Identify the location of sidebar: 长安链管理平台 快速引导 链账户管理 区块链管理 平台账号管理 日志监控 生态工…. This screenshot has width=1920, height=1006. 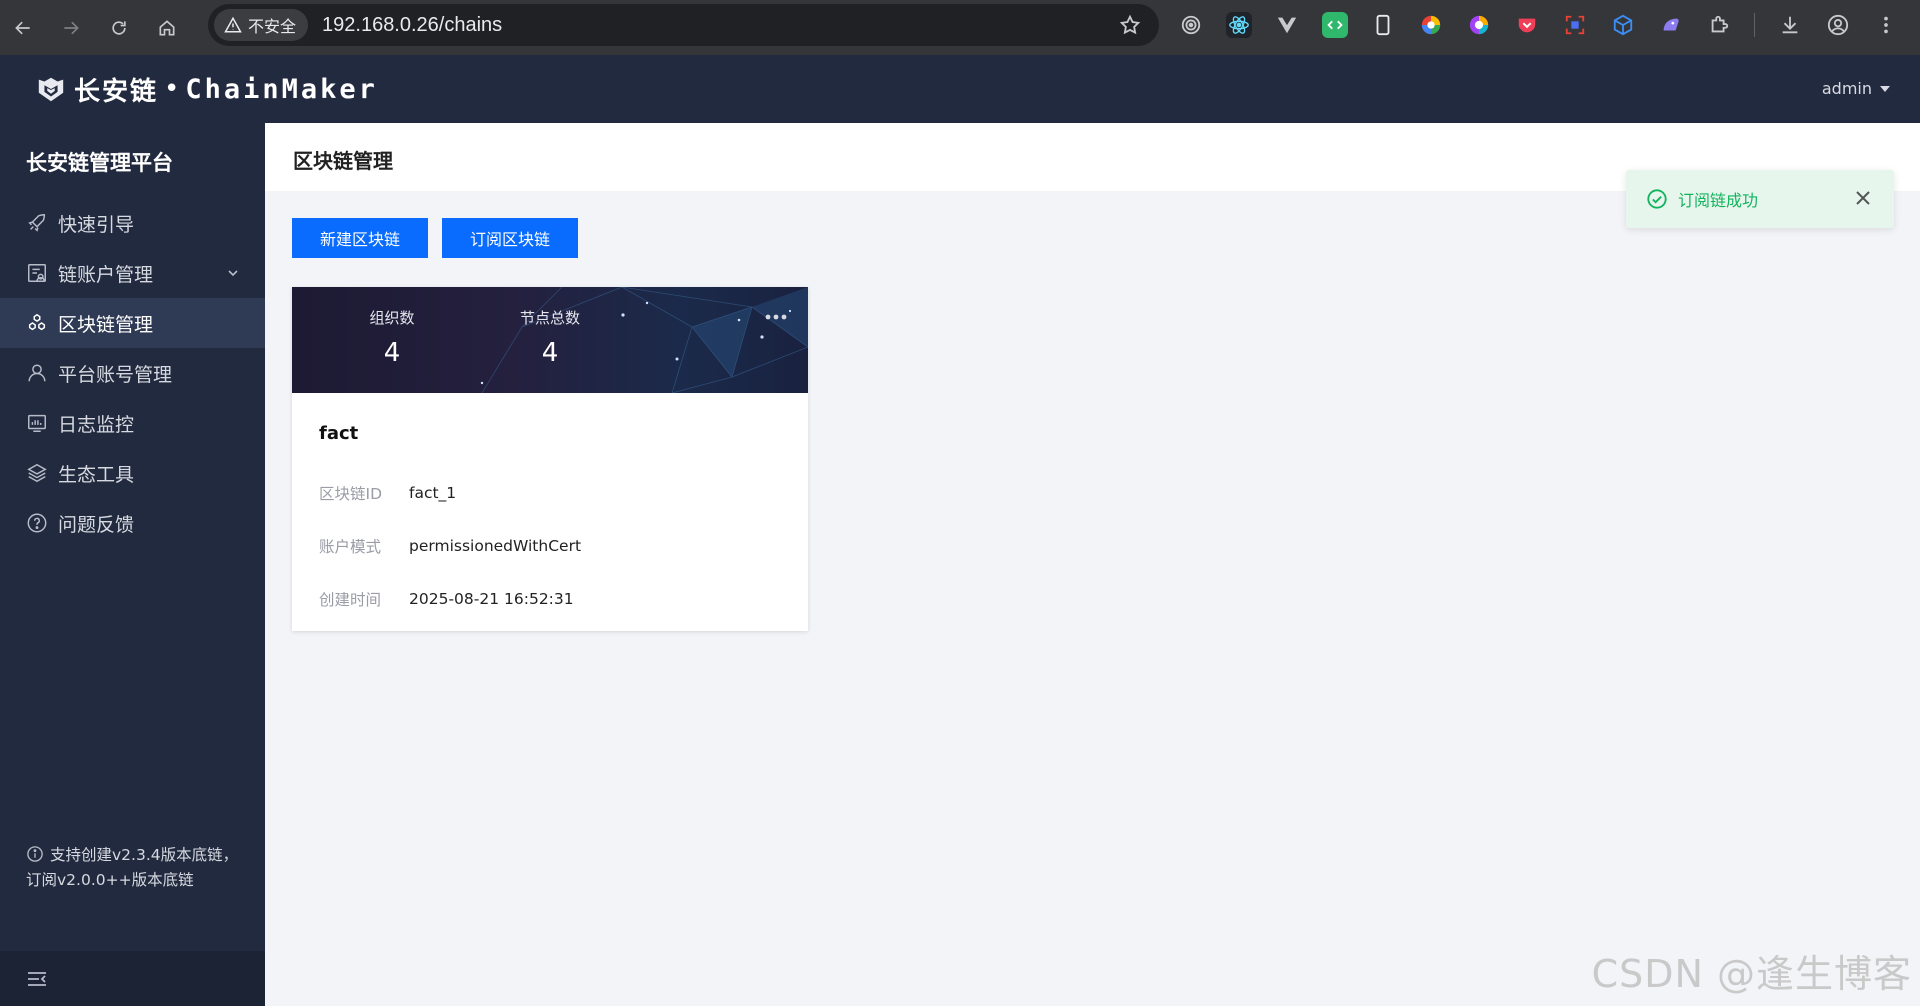
(132, 564).